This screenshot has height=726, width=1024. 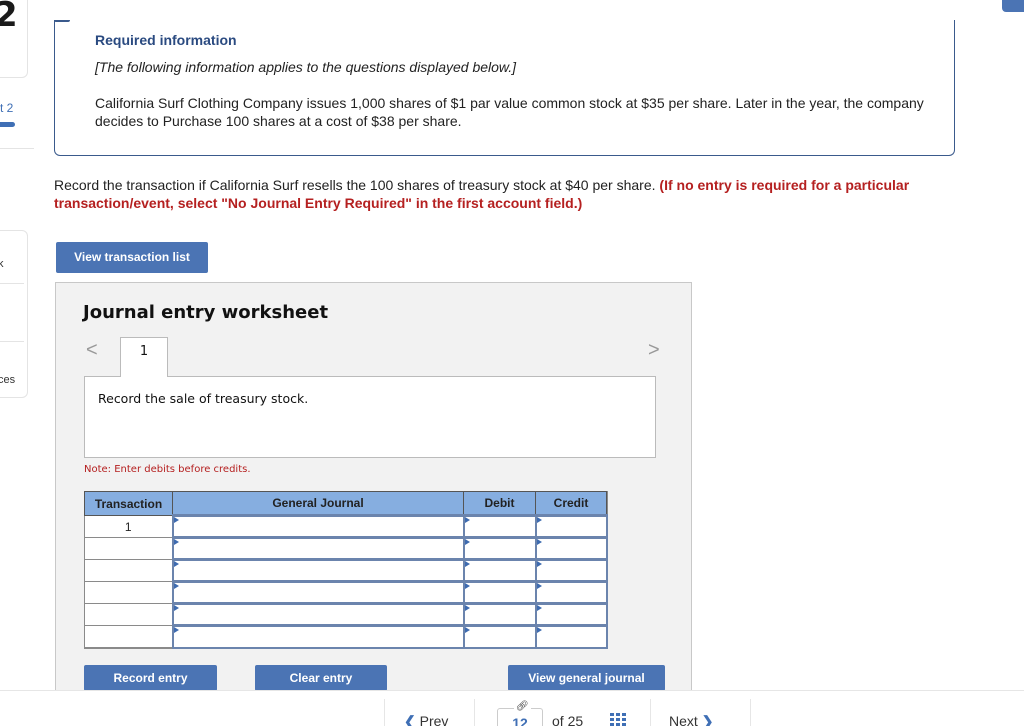 I want to click on prev-label: Prev, so click(x=434, y=719).